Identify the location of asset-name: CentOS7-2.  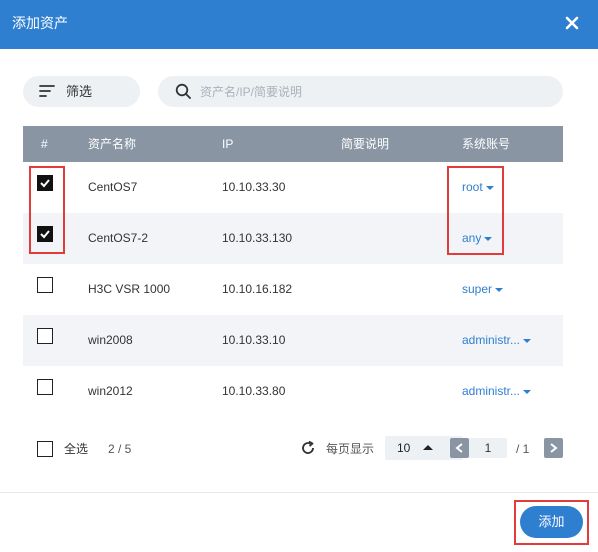
(118, 238).